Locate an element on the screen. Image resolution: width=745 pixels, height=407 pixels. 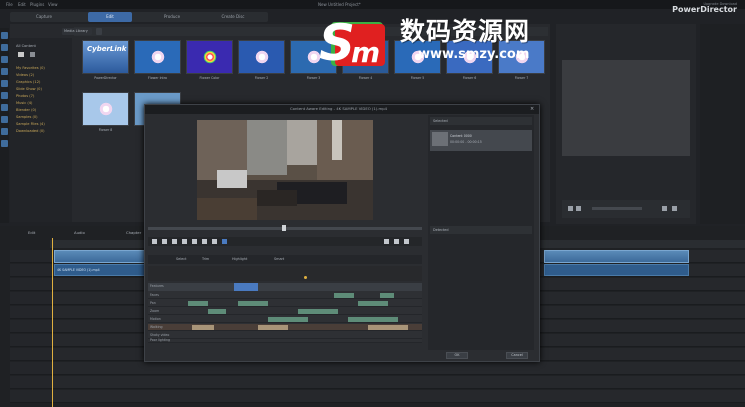
dropdown-icon is located at coordinates (99, 31).